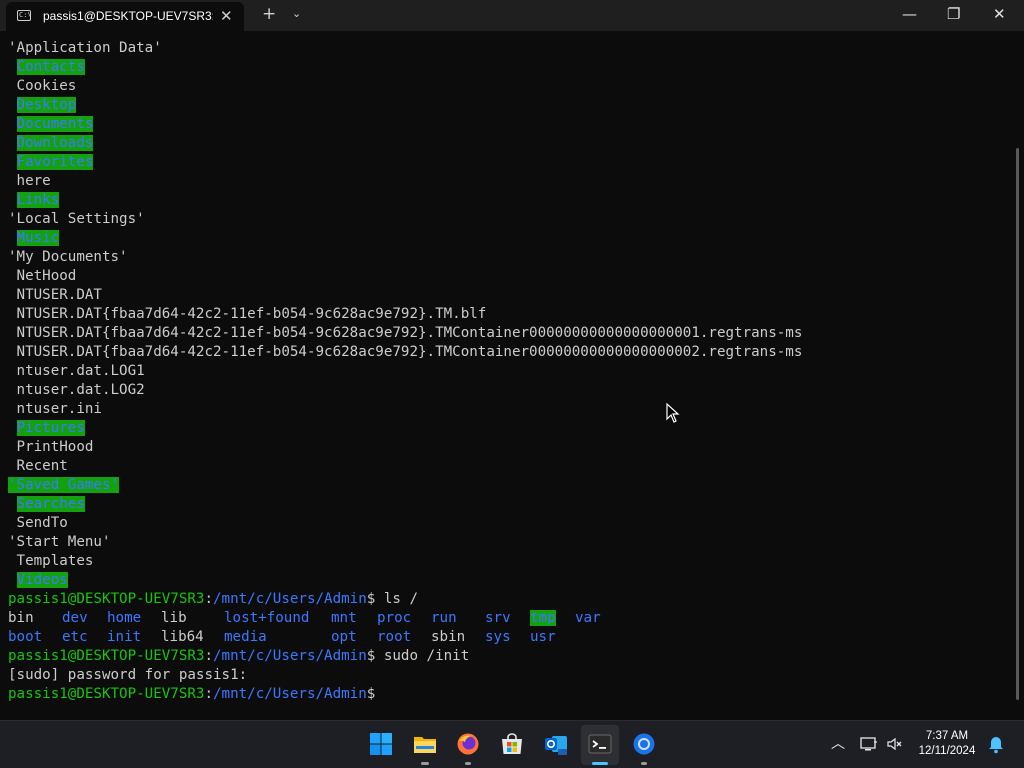  What do you see at coordinates (344, 637) in the screenshot?
I see `list-item: opt` at bounding box center [344, 637].